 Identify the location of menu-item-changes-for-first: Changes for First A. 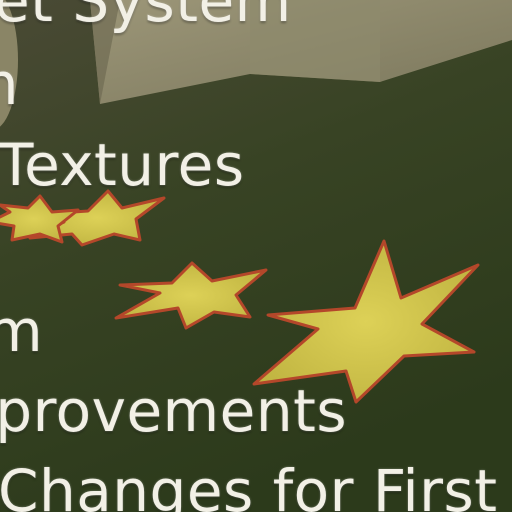
(256, 487).